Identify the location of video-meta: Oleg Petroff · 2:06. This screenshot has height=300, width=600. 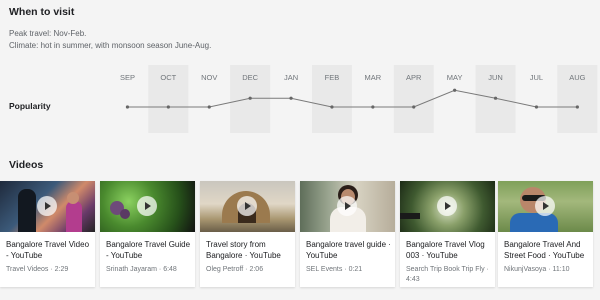
(235, 269).